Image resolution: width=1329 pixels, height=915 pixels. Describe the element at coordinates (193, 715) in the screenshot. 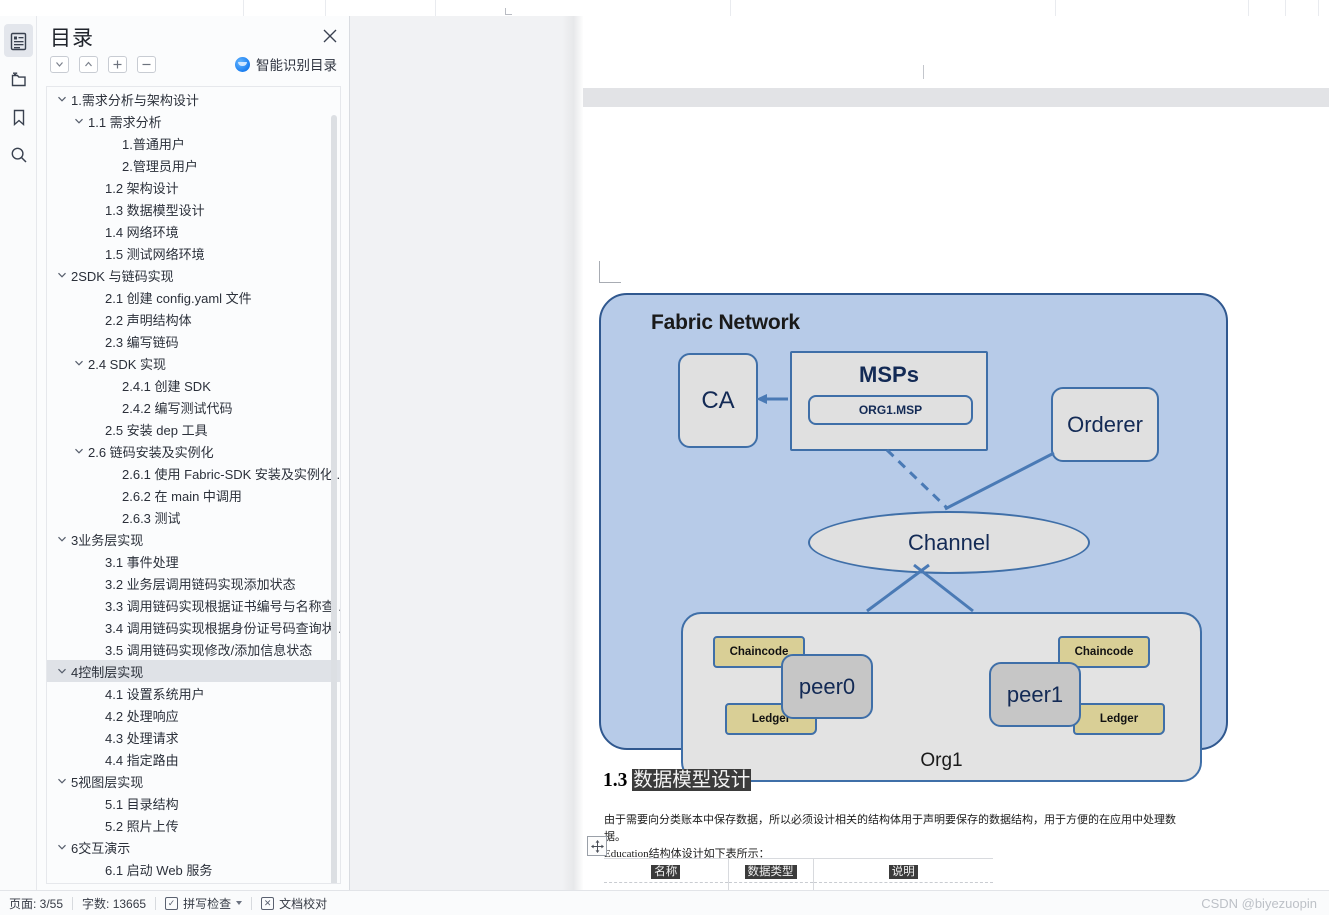

I see `toc-item: 4.2 处理响应` at that location.